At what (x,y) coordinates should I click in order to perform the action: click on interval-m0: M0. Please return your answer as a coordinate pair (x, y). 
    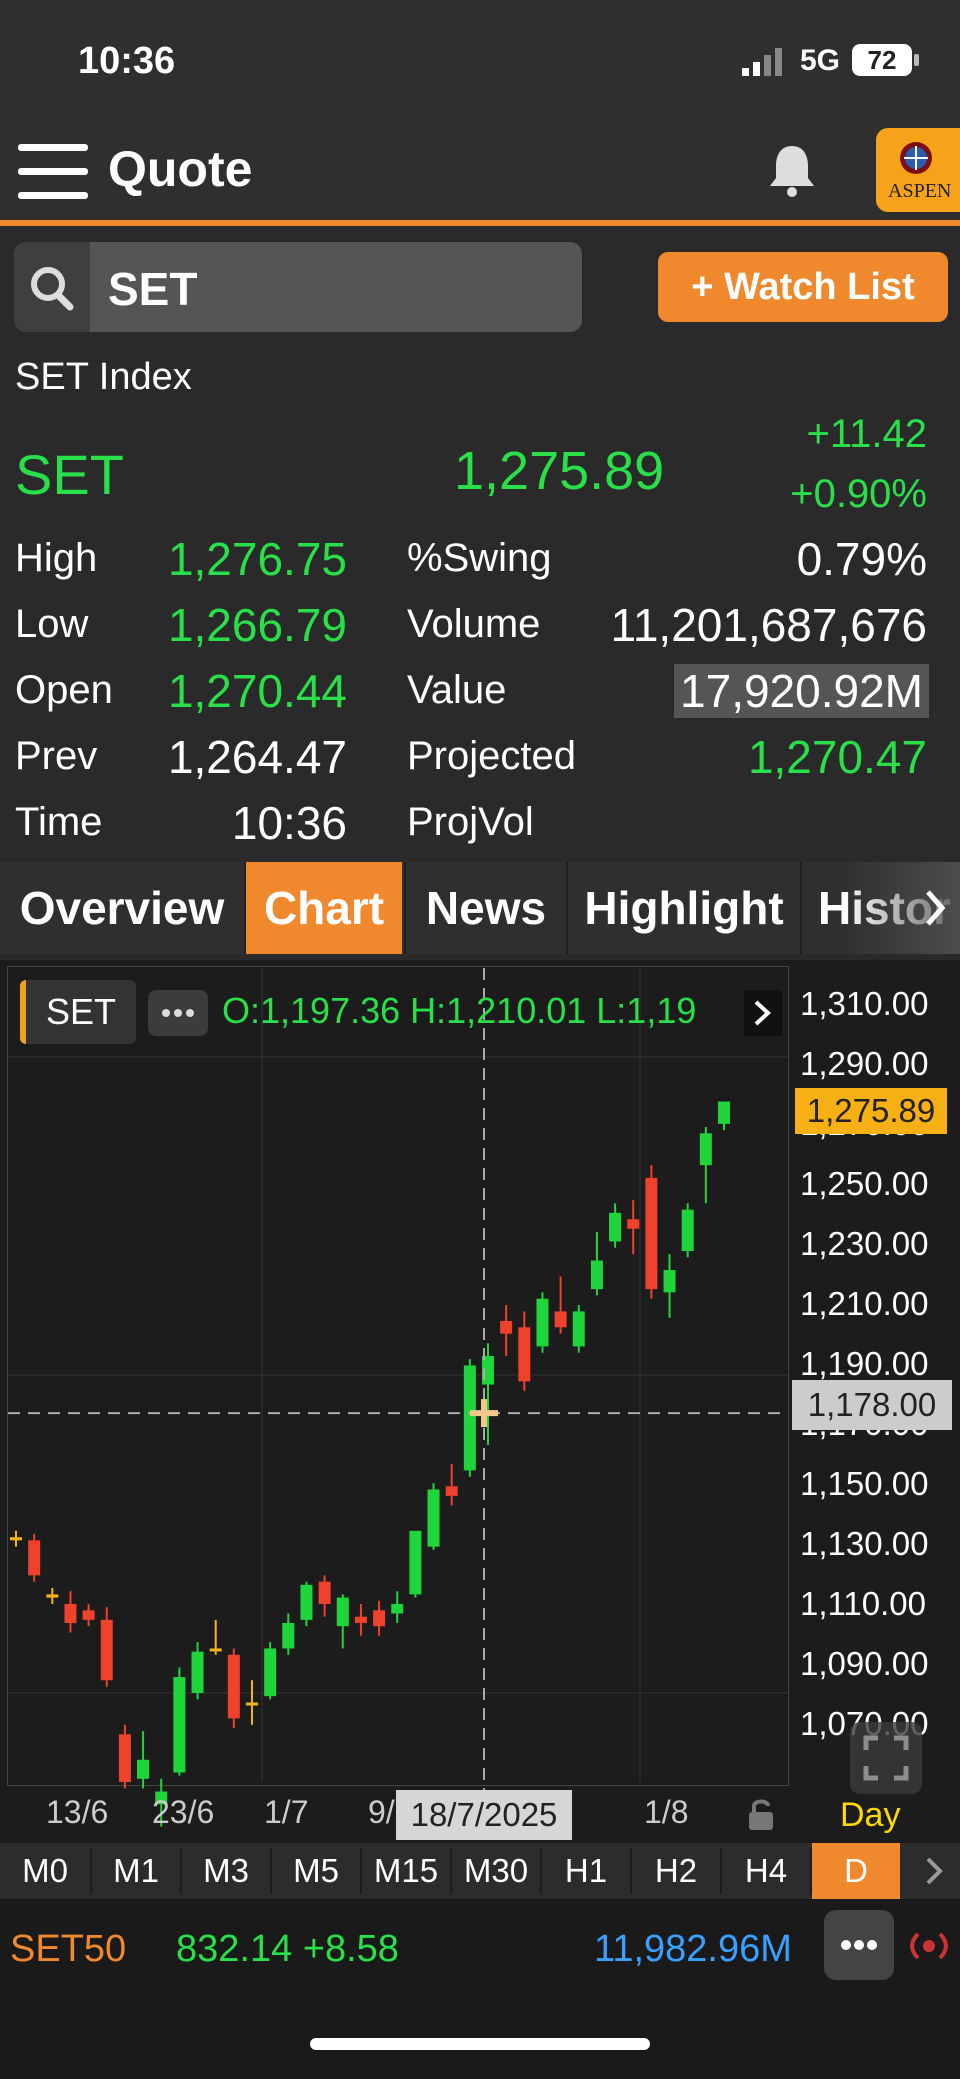
    Looking at the image, I should click on (45, 1871).